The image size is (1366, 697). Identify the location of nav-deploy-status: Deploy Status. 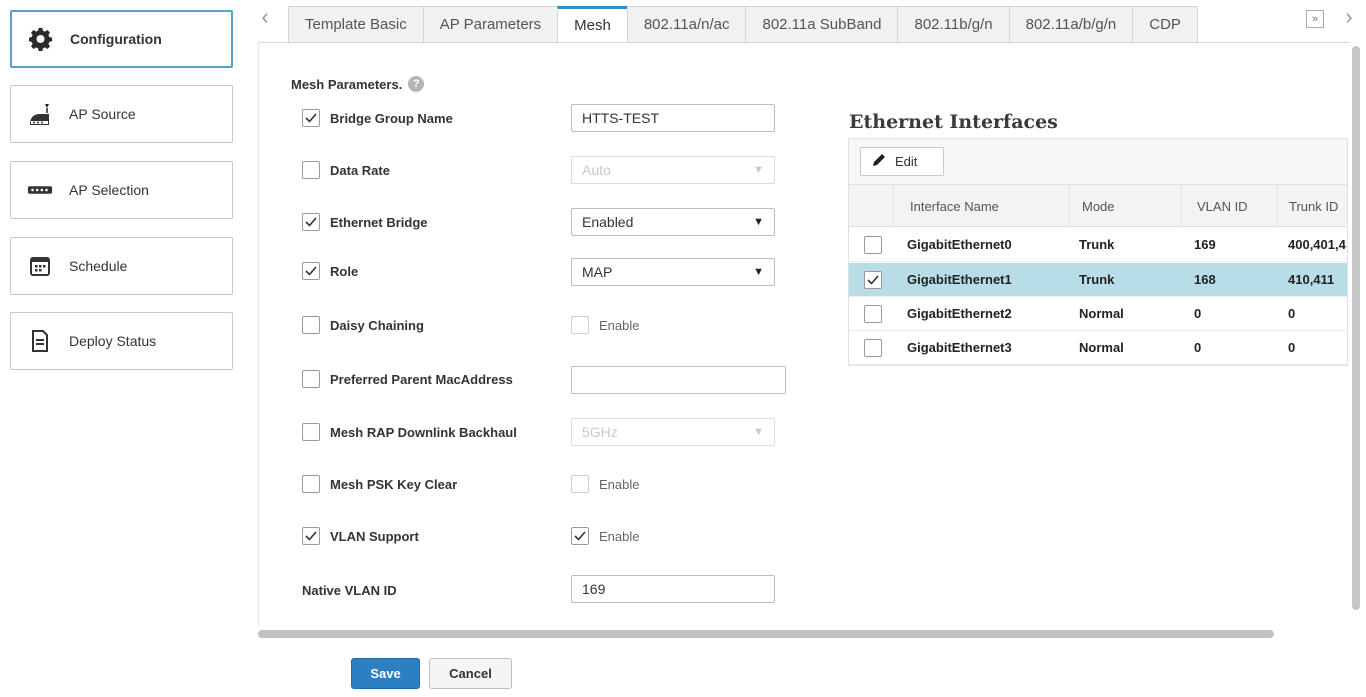
(121, 341).